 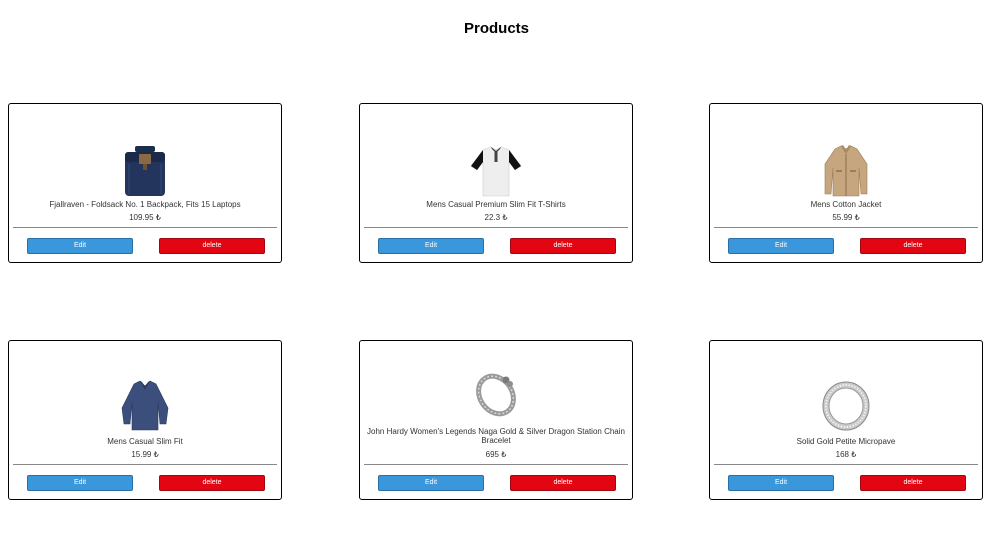 I want to click on product-card: Mens Casual Slim Fit 15.99 ₺ Edit delete, so click(x=145, y=420).